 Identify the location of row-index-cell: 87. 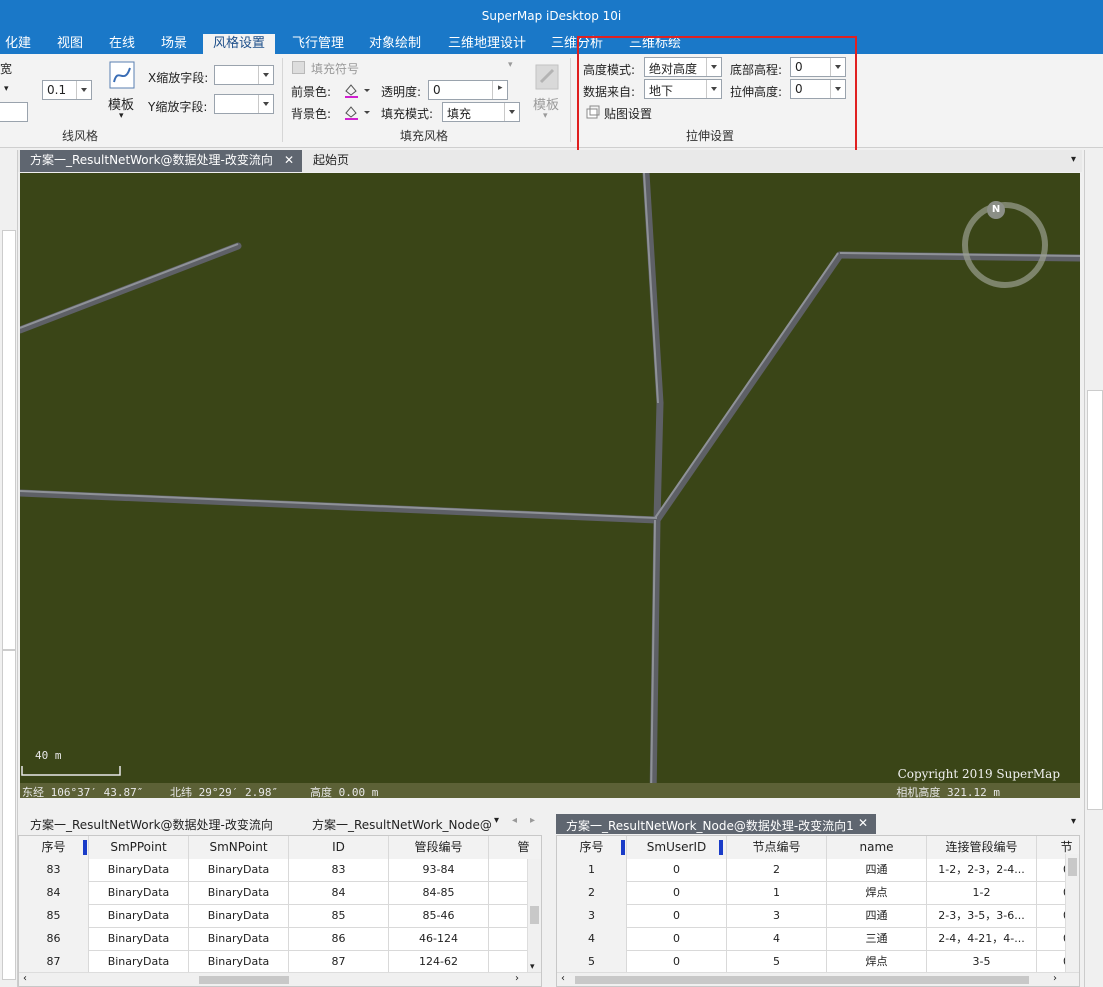
(54, 962).